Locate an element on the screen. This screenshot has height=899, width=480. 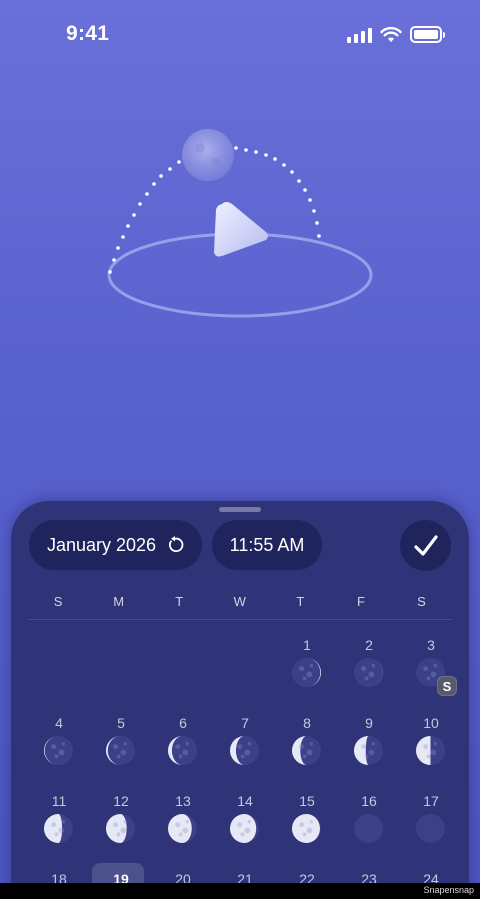
day-number: 16 is located at coordinates (369, 801).